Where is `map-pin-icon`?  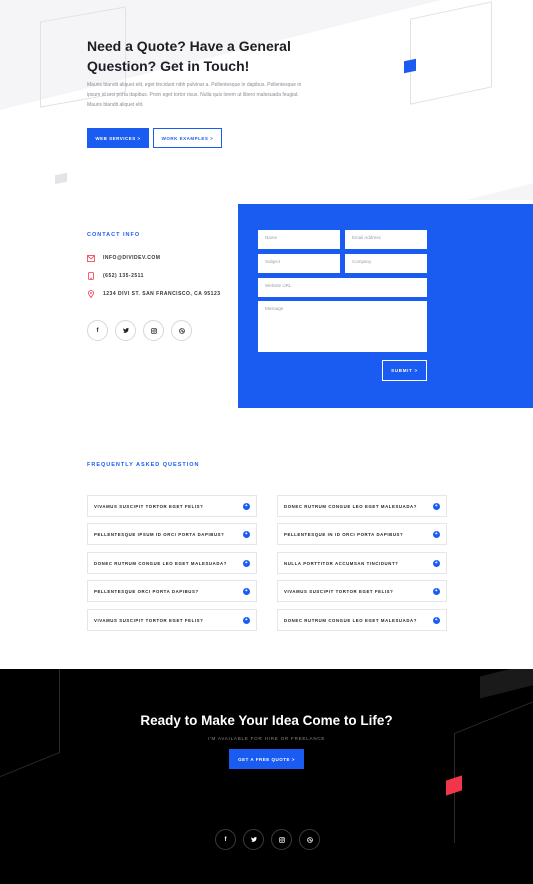
map-pin-icon is located at coordinates (91, 294).